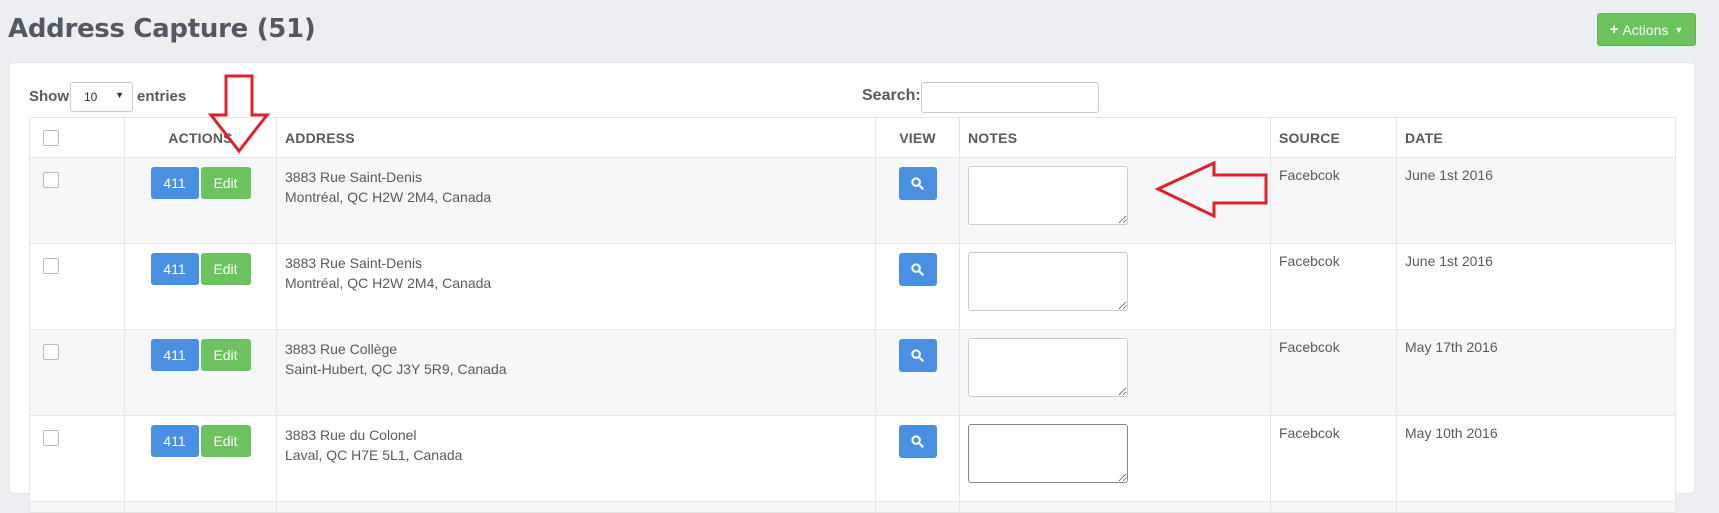 The height and width of the screenshot is (513, 1719). Describe the element at coordinates (1115, 137) in the screenshot. I see `column-header-notes: NOTES` at that location.